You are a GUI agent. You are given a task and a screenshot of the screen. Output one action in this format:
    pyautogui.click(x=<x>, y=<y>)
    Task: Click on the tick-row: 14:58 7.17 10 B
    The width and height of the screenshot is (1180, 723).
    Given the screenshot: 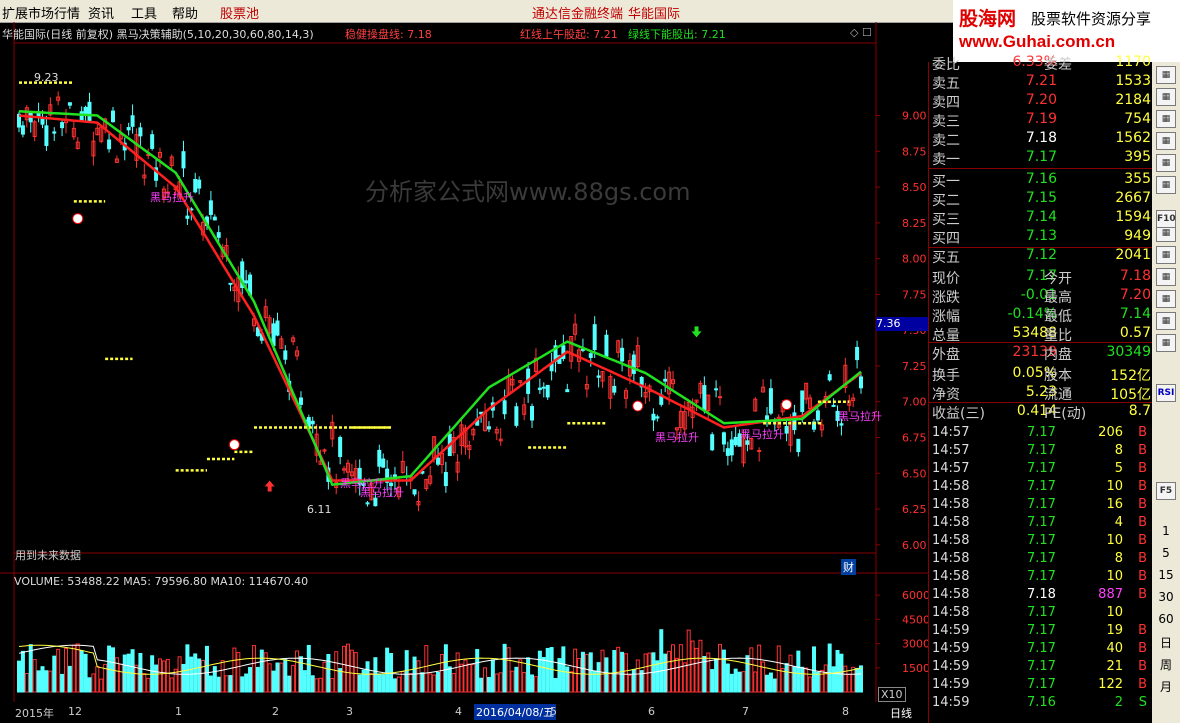 What is the action you would take?
    pyautogui.click(x=1041, y=541)
    